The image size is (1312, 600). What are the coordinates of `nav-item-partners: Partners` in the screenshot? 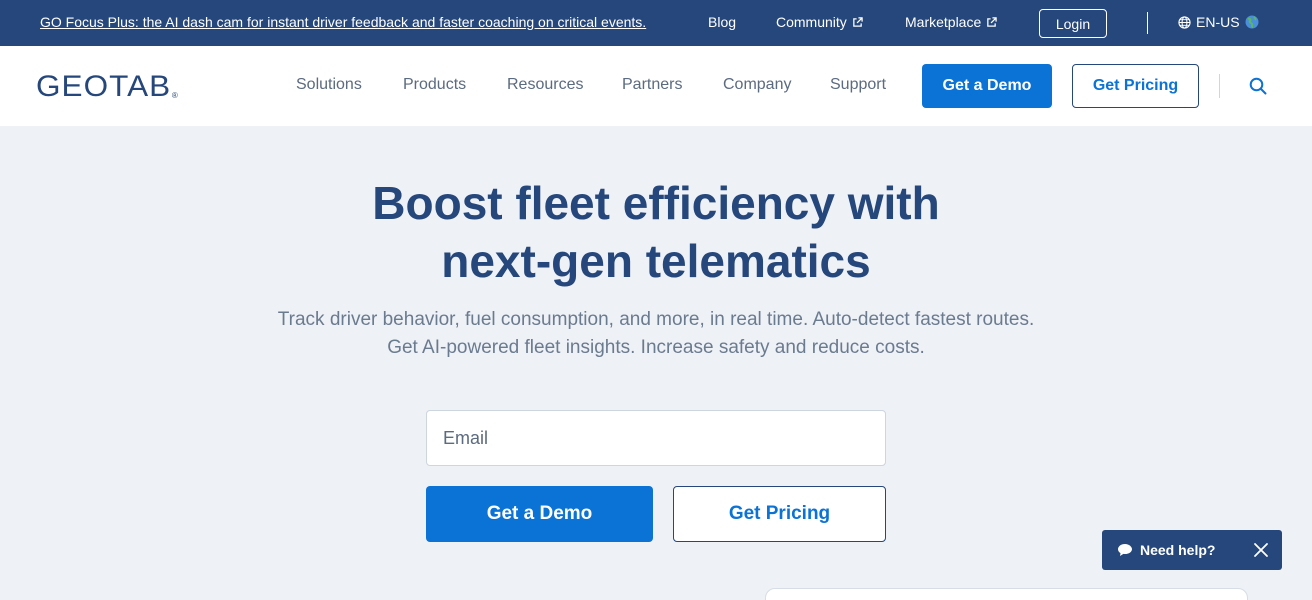 It's located at (652, 85).